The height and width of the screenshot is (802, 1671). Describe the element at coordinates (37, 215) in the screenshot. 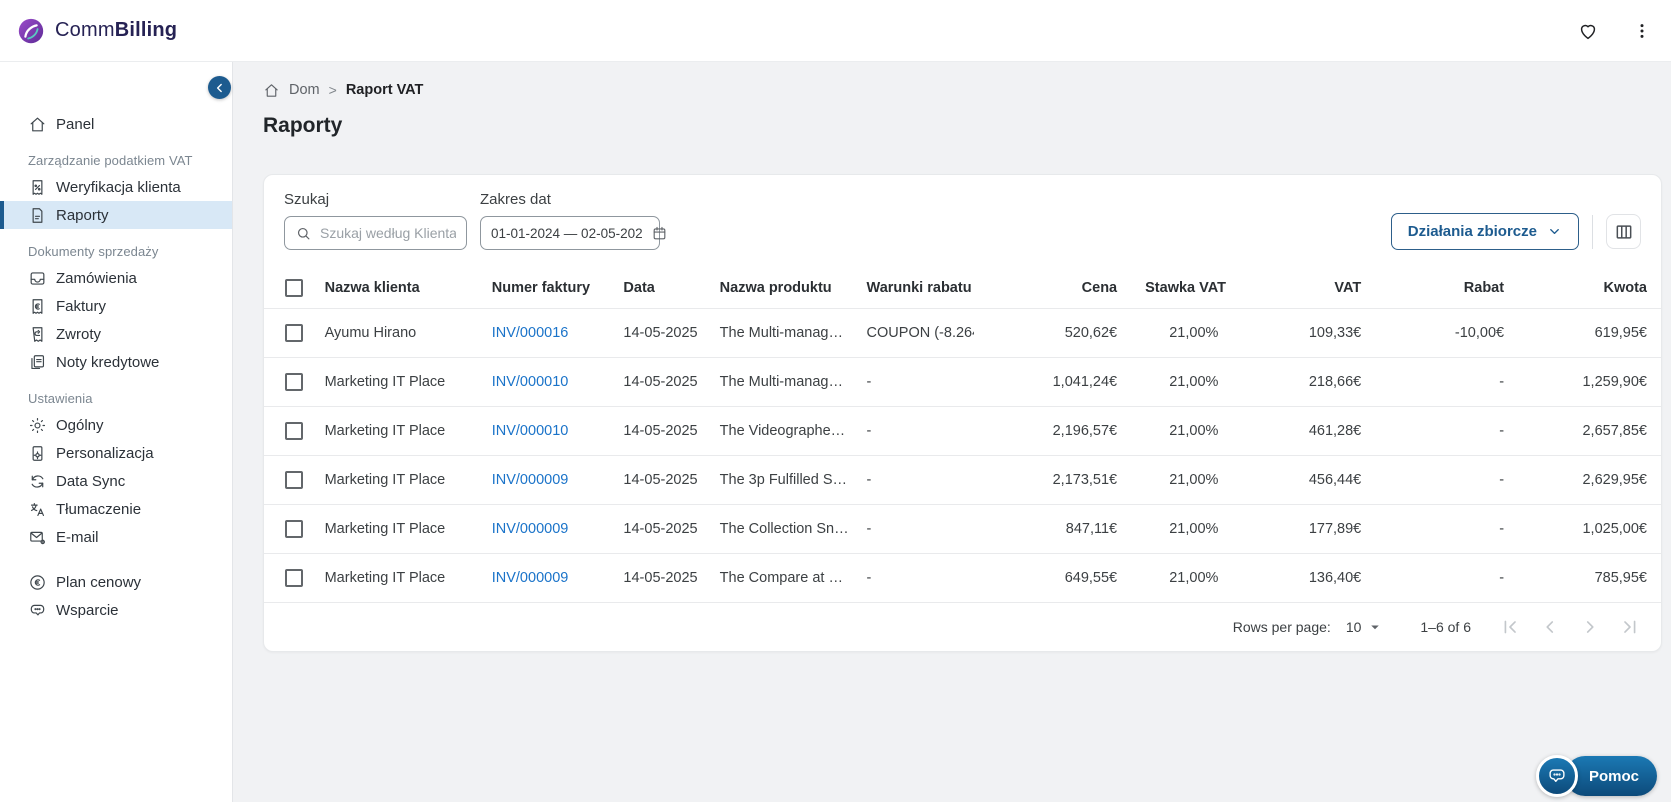

I see `report-document-icon` at that location.